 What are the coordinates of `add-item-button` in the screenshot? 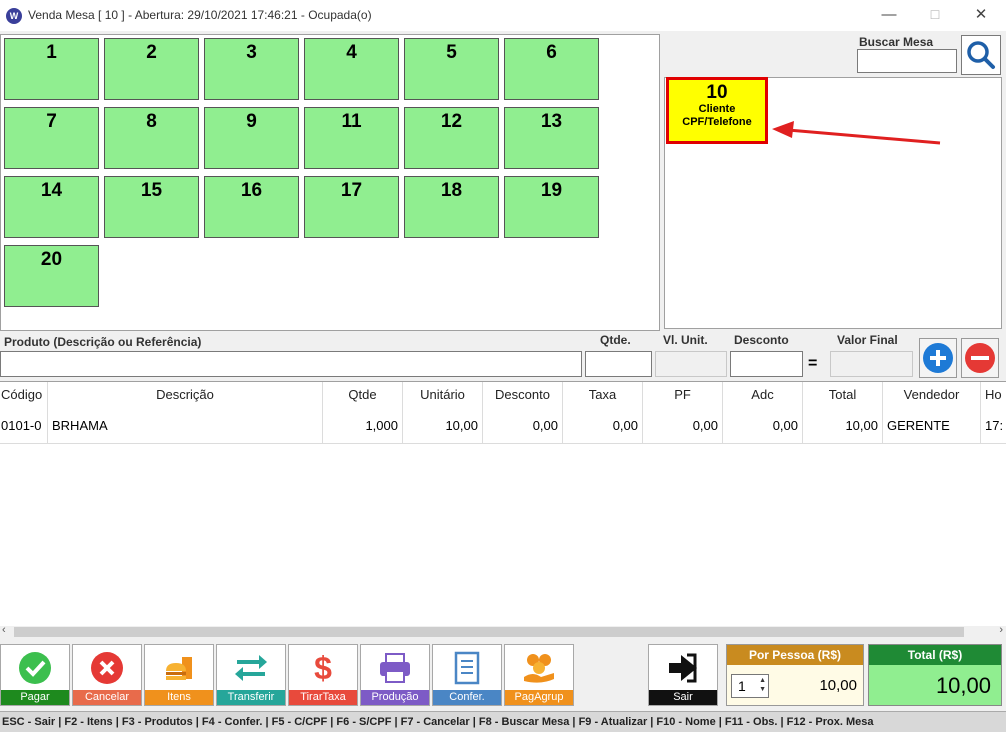 It's located at (938, 358).